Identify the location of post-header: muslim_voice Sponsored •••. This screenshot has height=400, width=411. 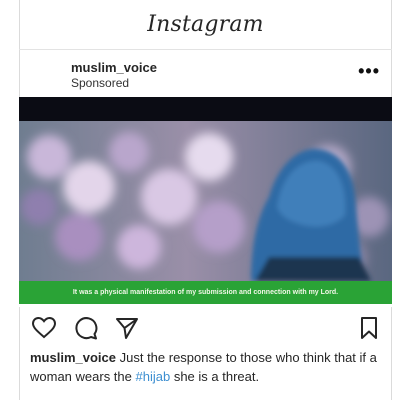
(205, 73).